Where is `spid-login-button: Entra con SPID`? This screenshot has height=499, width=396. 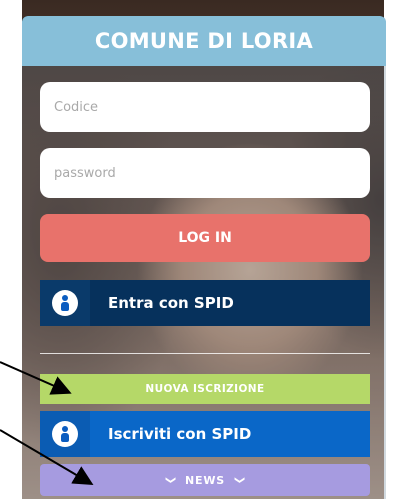
spid-login-button: Entra con SPID is located at coordinates (205, 303).